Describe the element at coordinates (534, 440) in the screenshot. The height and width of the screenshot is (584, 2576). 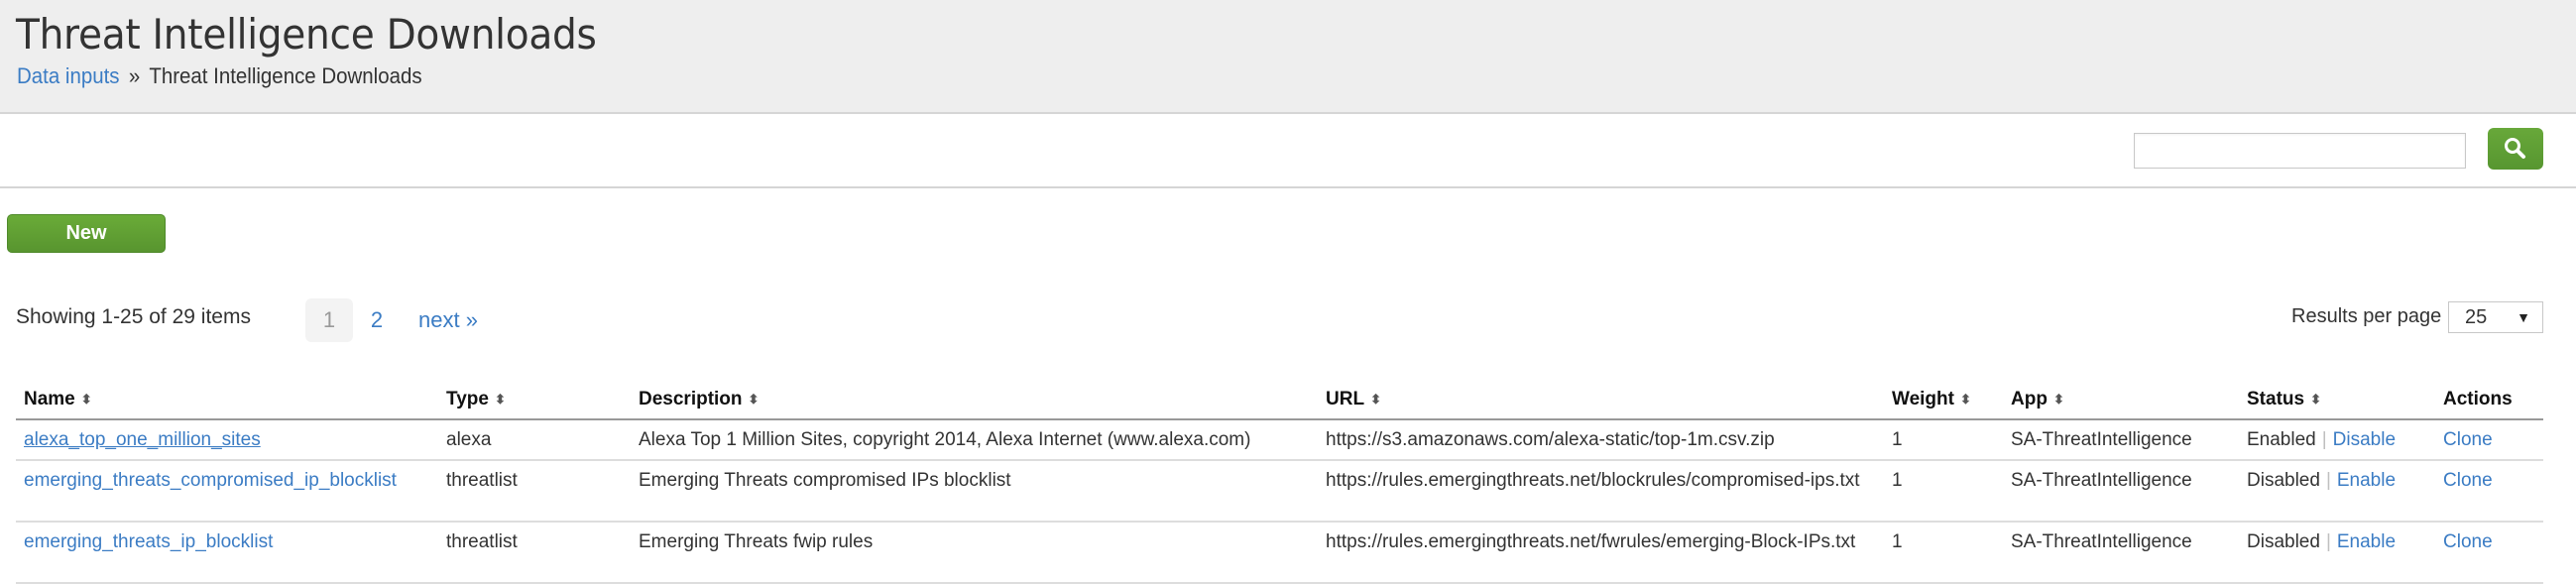
I see `input-type: alexa` at that location.